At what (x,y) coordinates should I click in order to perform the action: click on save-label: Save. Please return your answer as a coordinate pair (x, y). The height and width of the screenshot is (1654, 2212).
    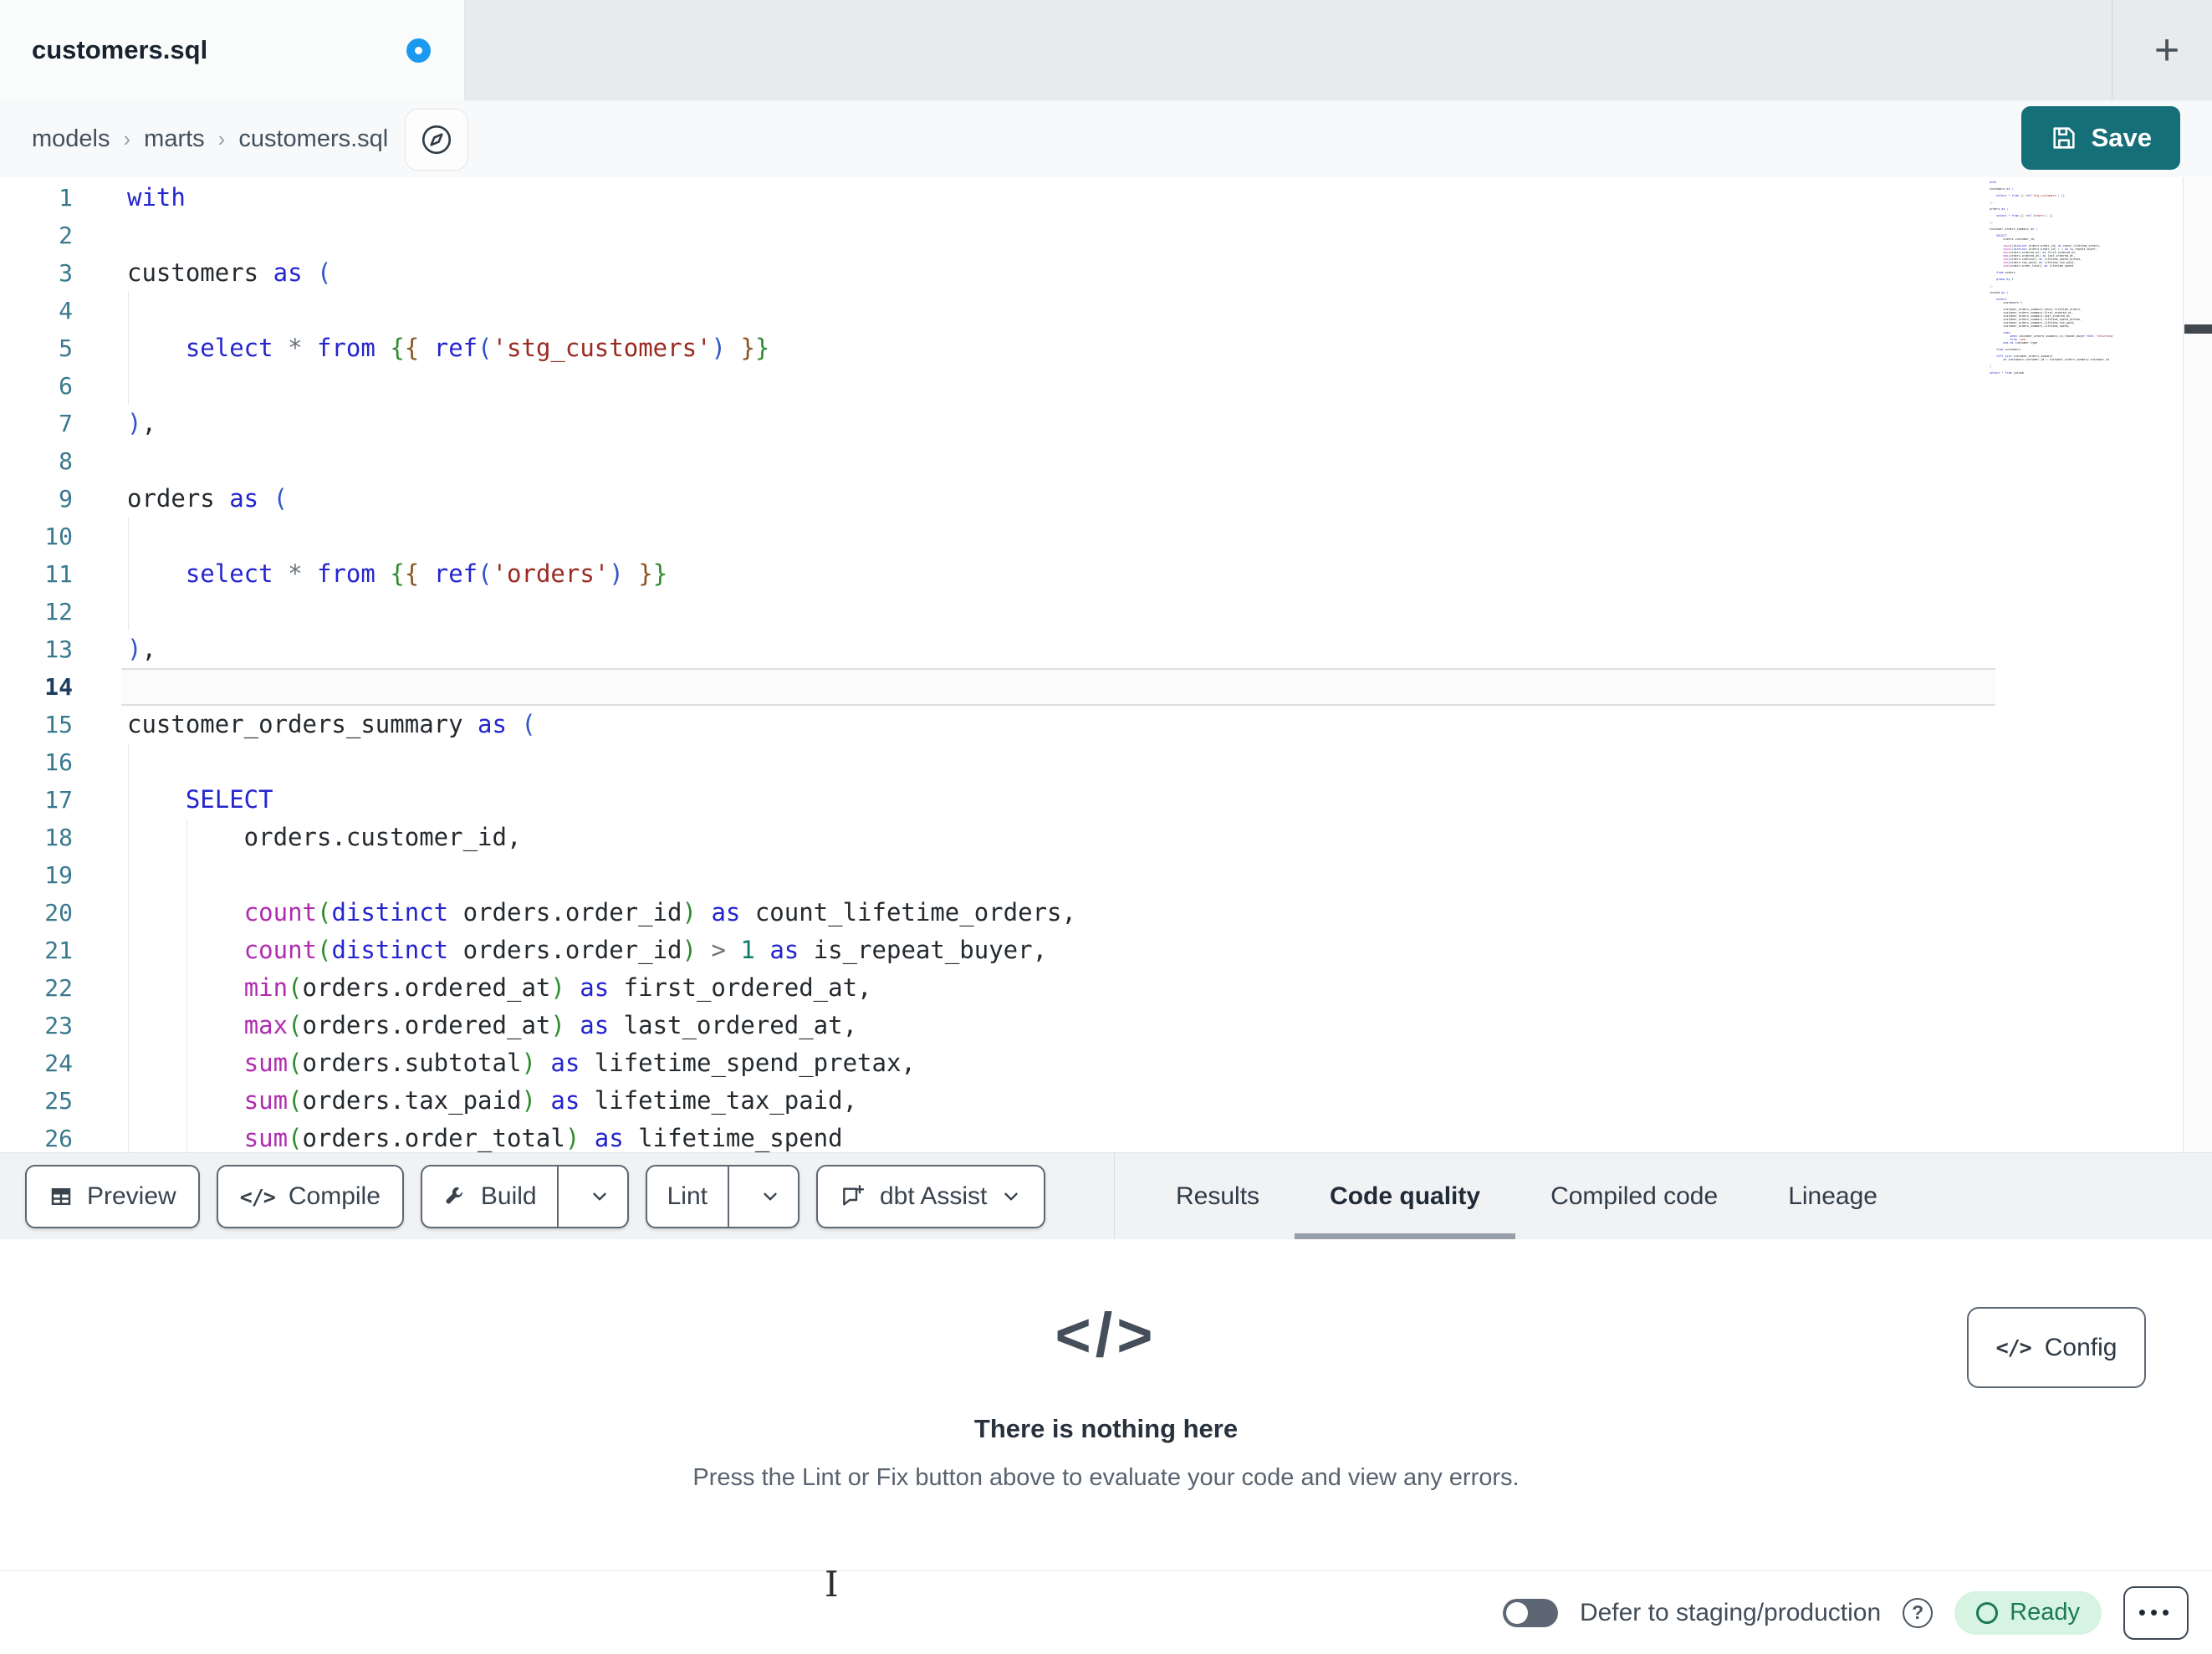
    Looking at the image, I should click on (2121, 137).